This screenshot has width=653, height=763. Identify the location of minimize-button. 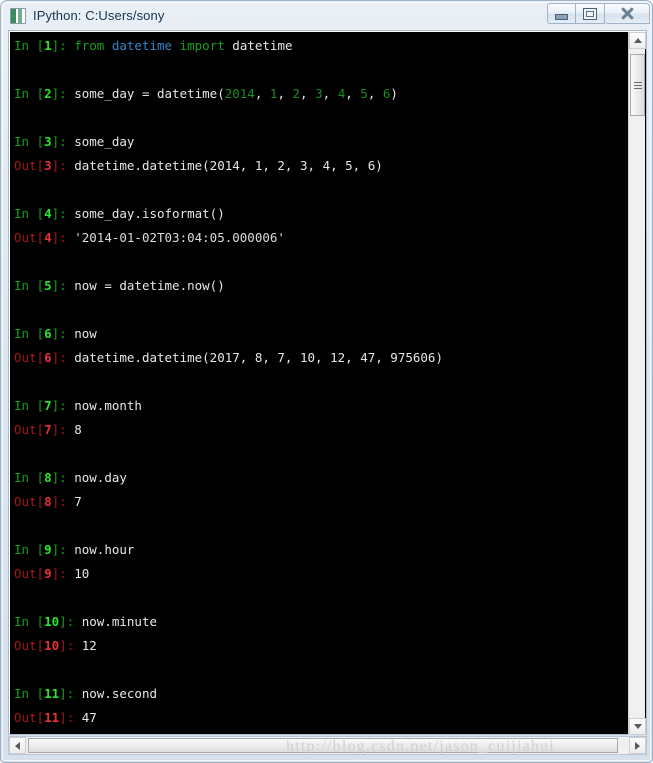
(561, 13).